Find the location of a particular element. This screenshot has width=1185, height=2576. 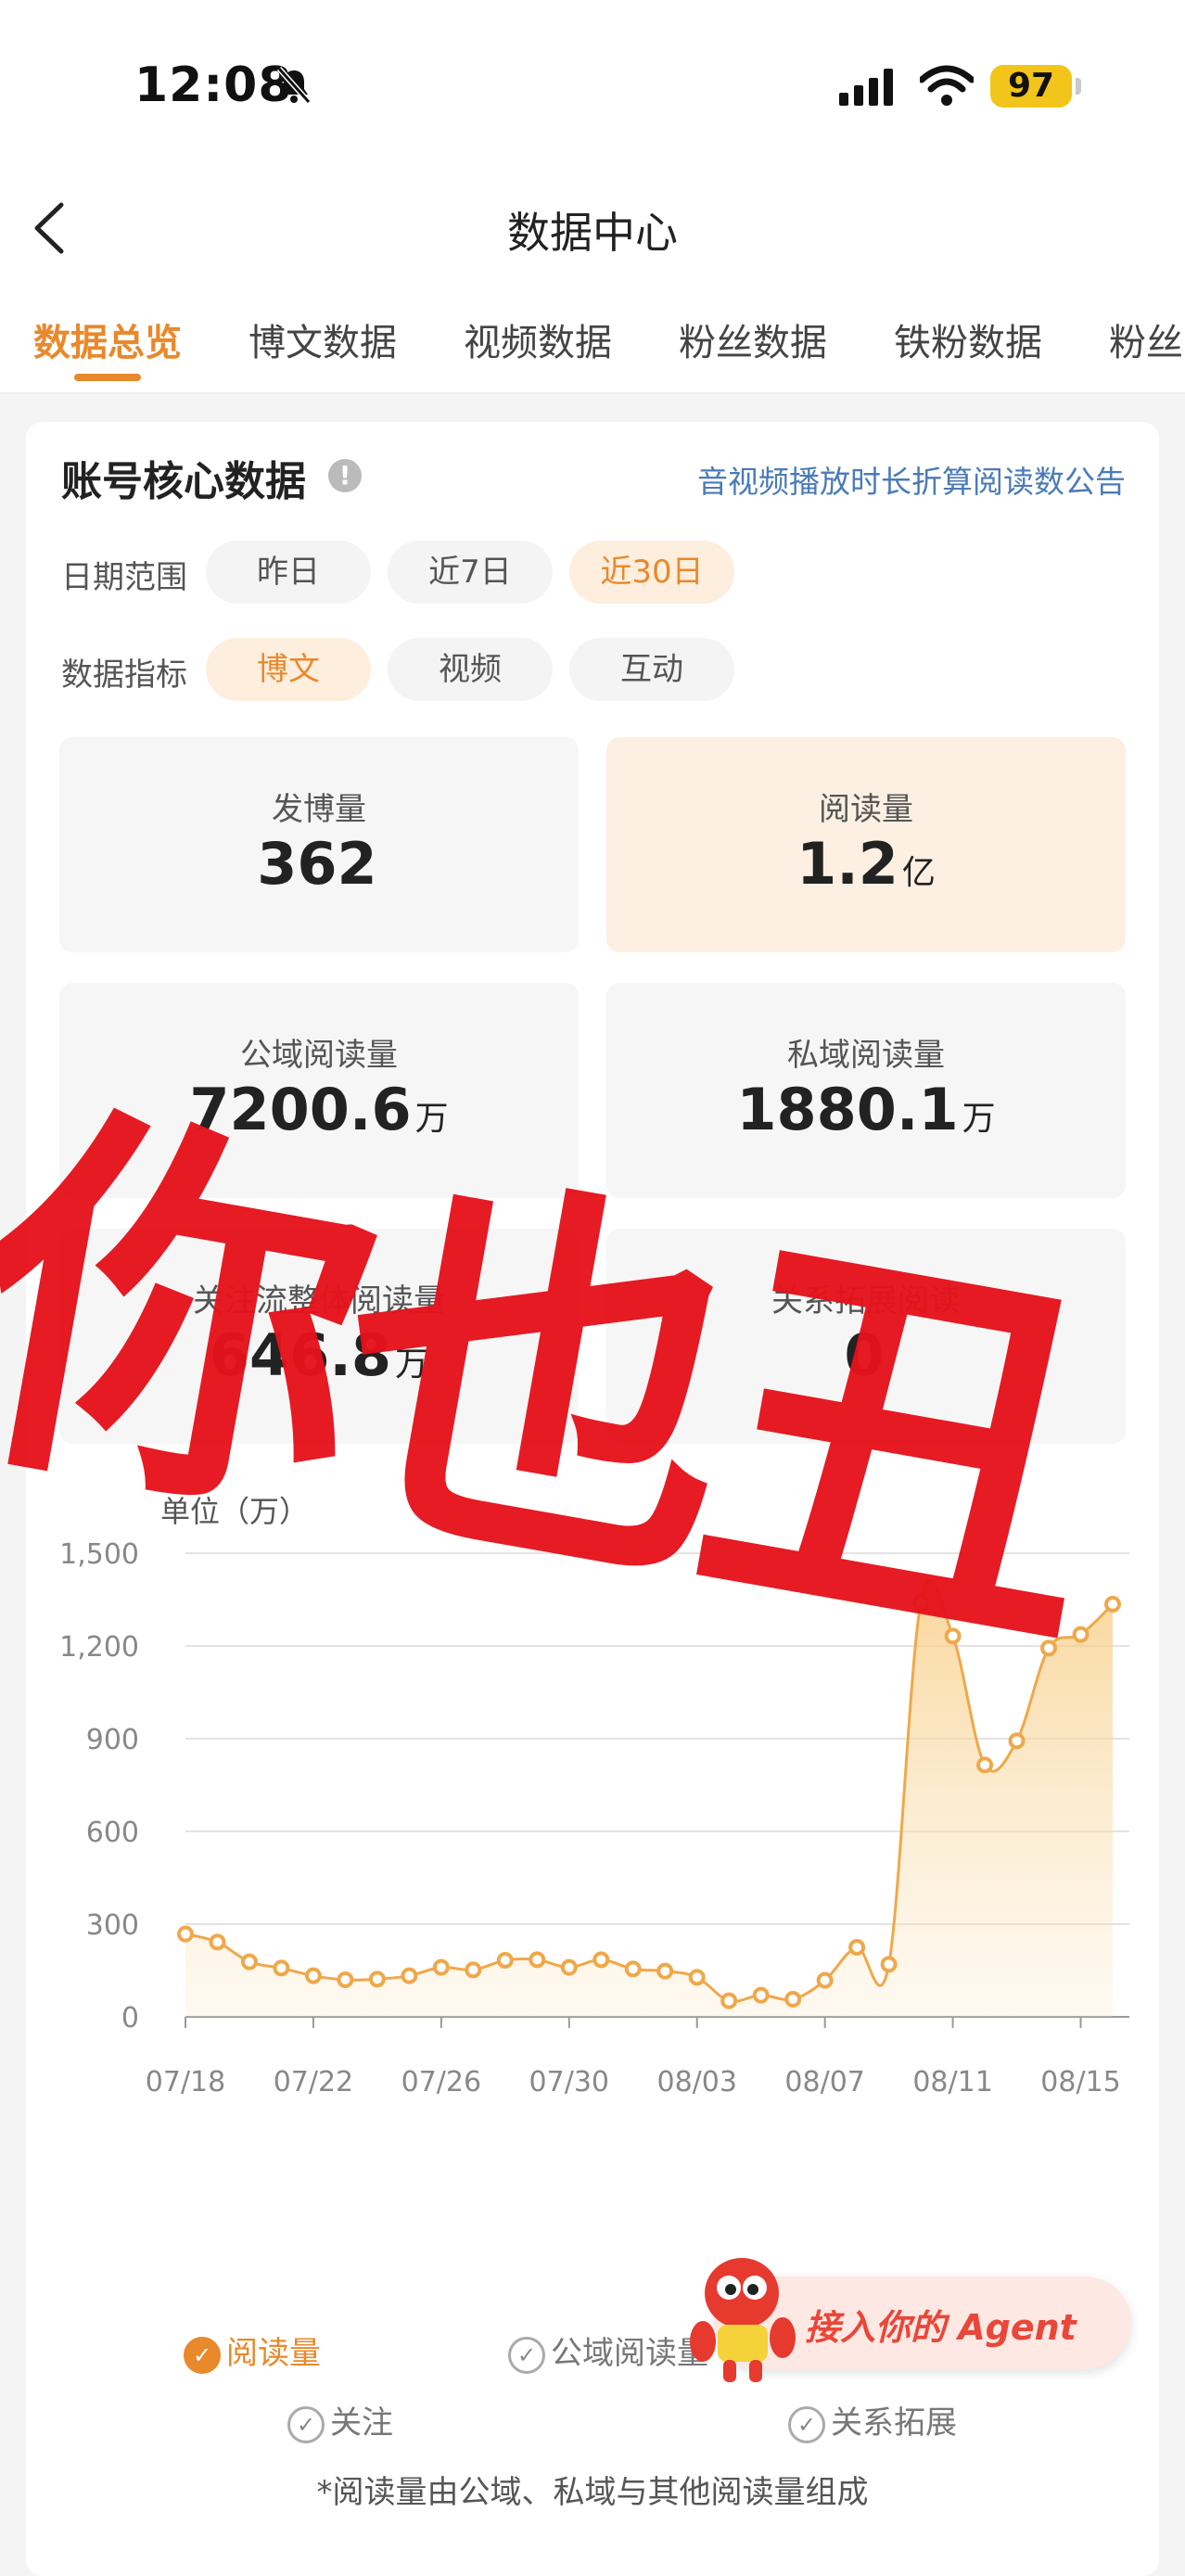

tab-fans-more: 粉丝 is located at coordinates (1146, 339).